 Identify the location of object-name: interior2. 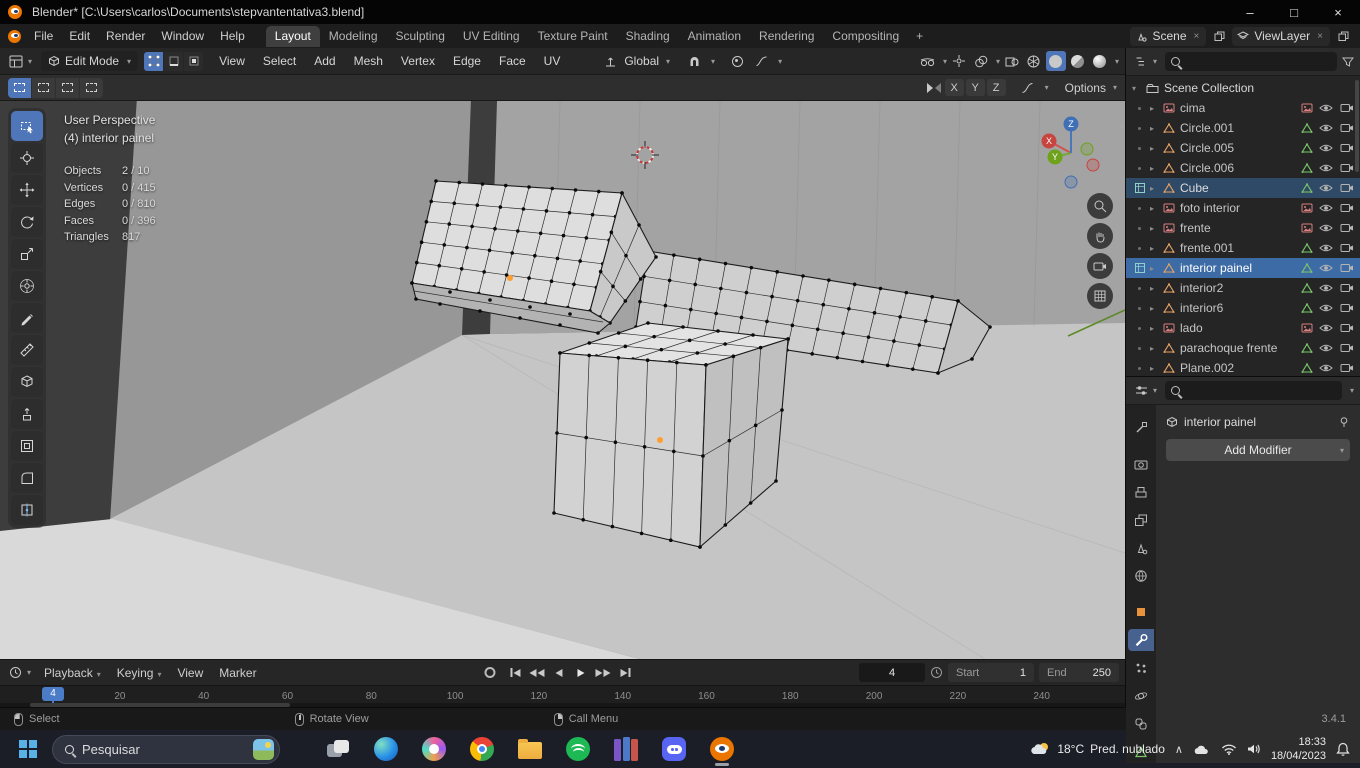
(1201, 288).